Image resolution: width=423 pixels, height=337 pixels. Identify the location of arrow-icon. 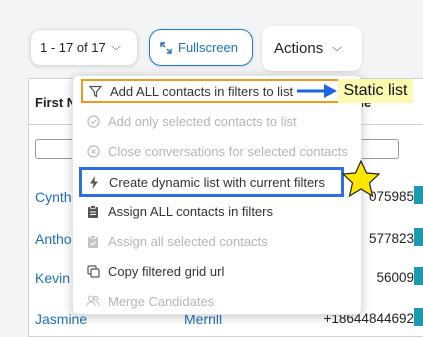
(317, 91).